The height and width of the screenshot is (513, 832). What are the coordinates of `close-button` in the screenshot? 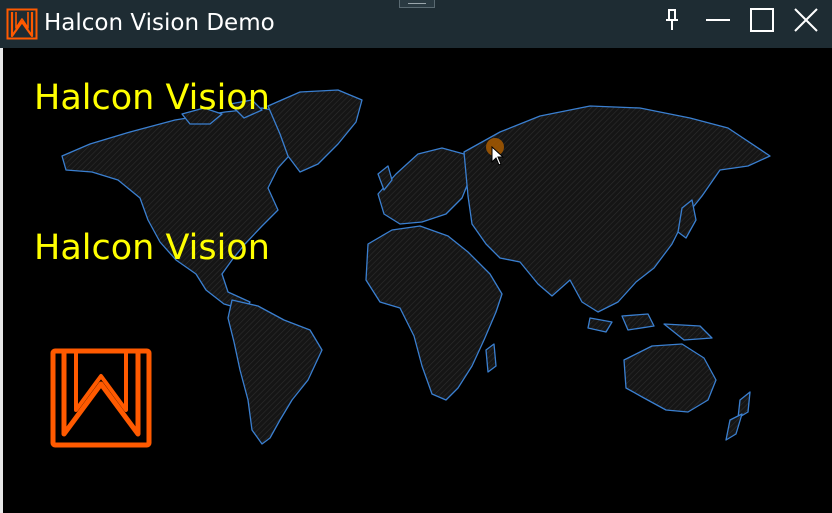 It's located at (806, 20).